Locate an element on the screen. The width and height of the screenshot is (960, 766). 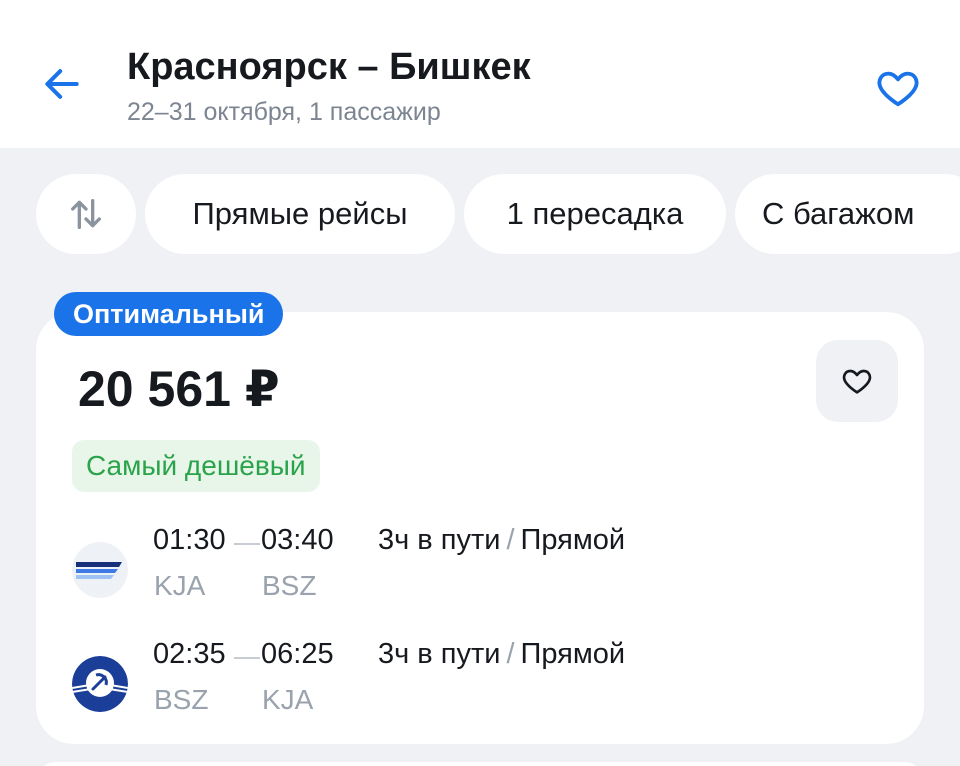
sort-button is located at coordinates (86, 214).